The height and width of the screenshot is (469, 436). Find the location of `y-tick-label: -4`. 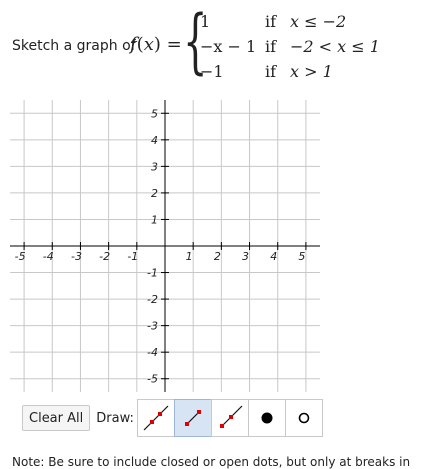

y-tick-label: -4 is located at coordinates (152, 352).